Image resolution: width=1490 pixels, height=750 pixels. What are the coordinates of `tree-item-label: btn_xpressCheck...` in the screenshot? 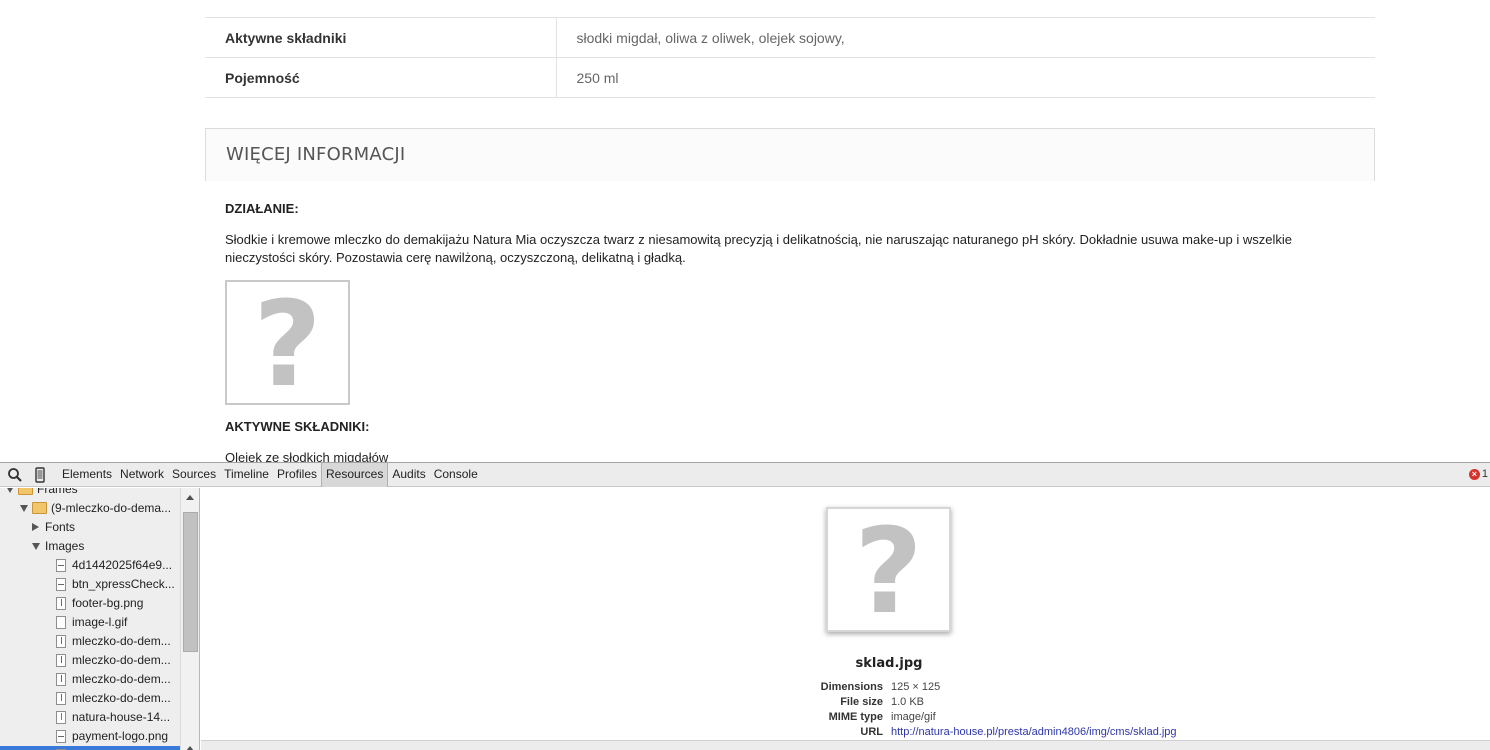 It's located at (123, 584).